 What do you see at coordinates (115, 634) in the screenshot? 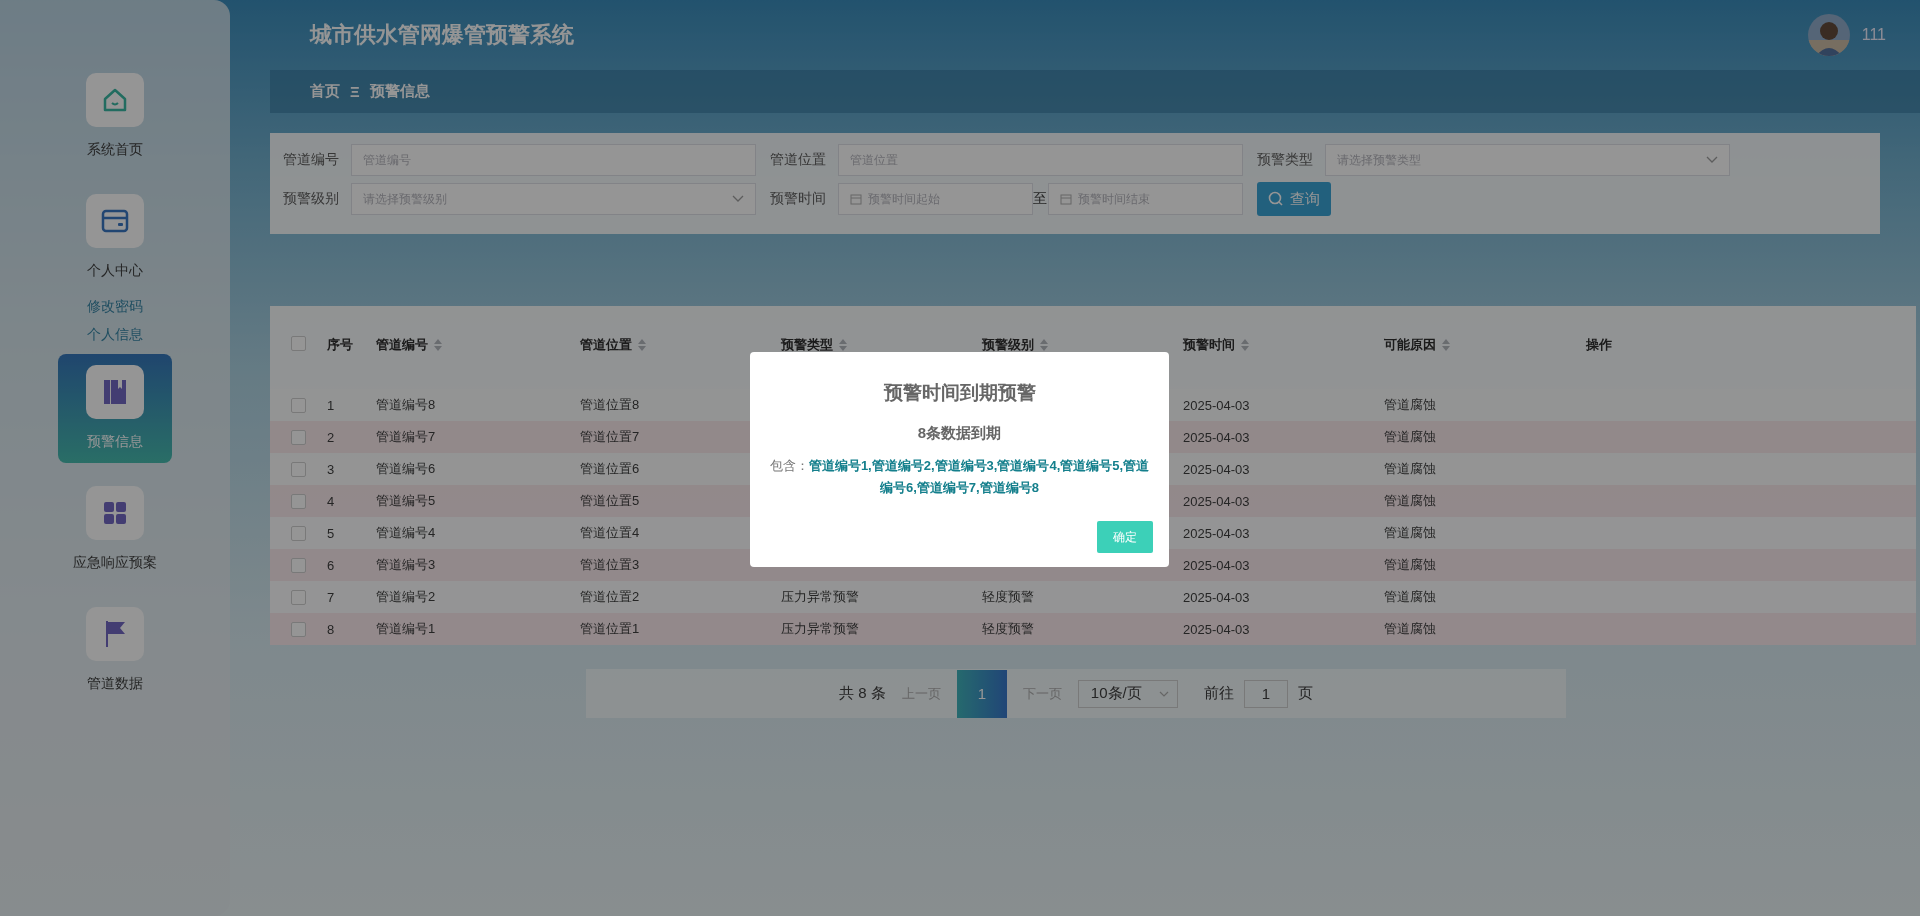
I see `flag-icon` at bounding box center [115, 634].